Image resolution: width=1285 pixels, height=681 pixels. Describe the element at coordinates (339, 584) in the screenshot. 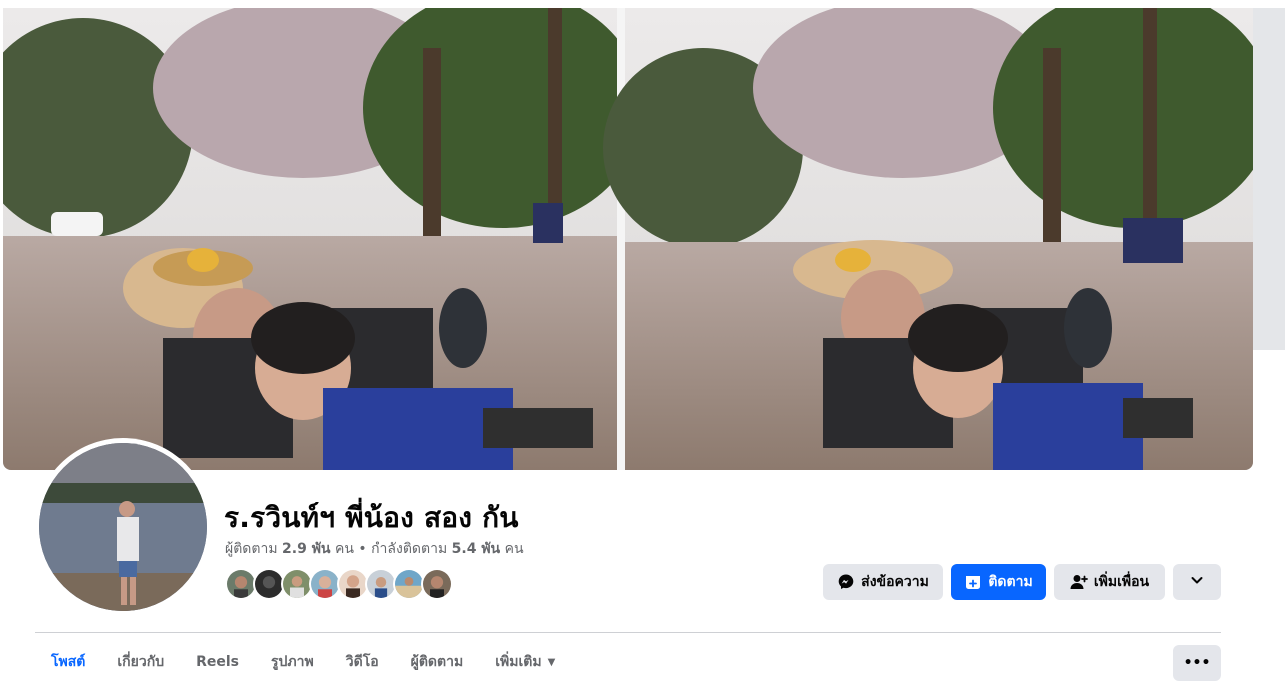

I see `friend-avatars` at that location.